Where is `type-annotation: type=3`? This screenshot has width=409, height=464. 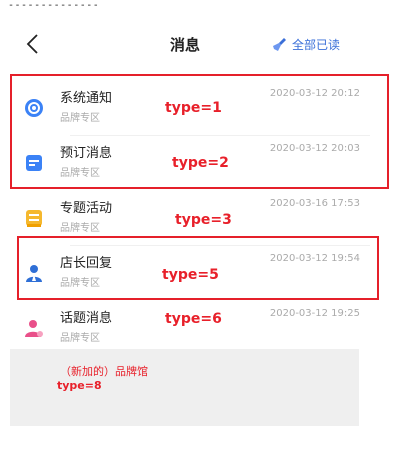
type-annotation: type=3 is located at coordinates (203, 220).